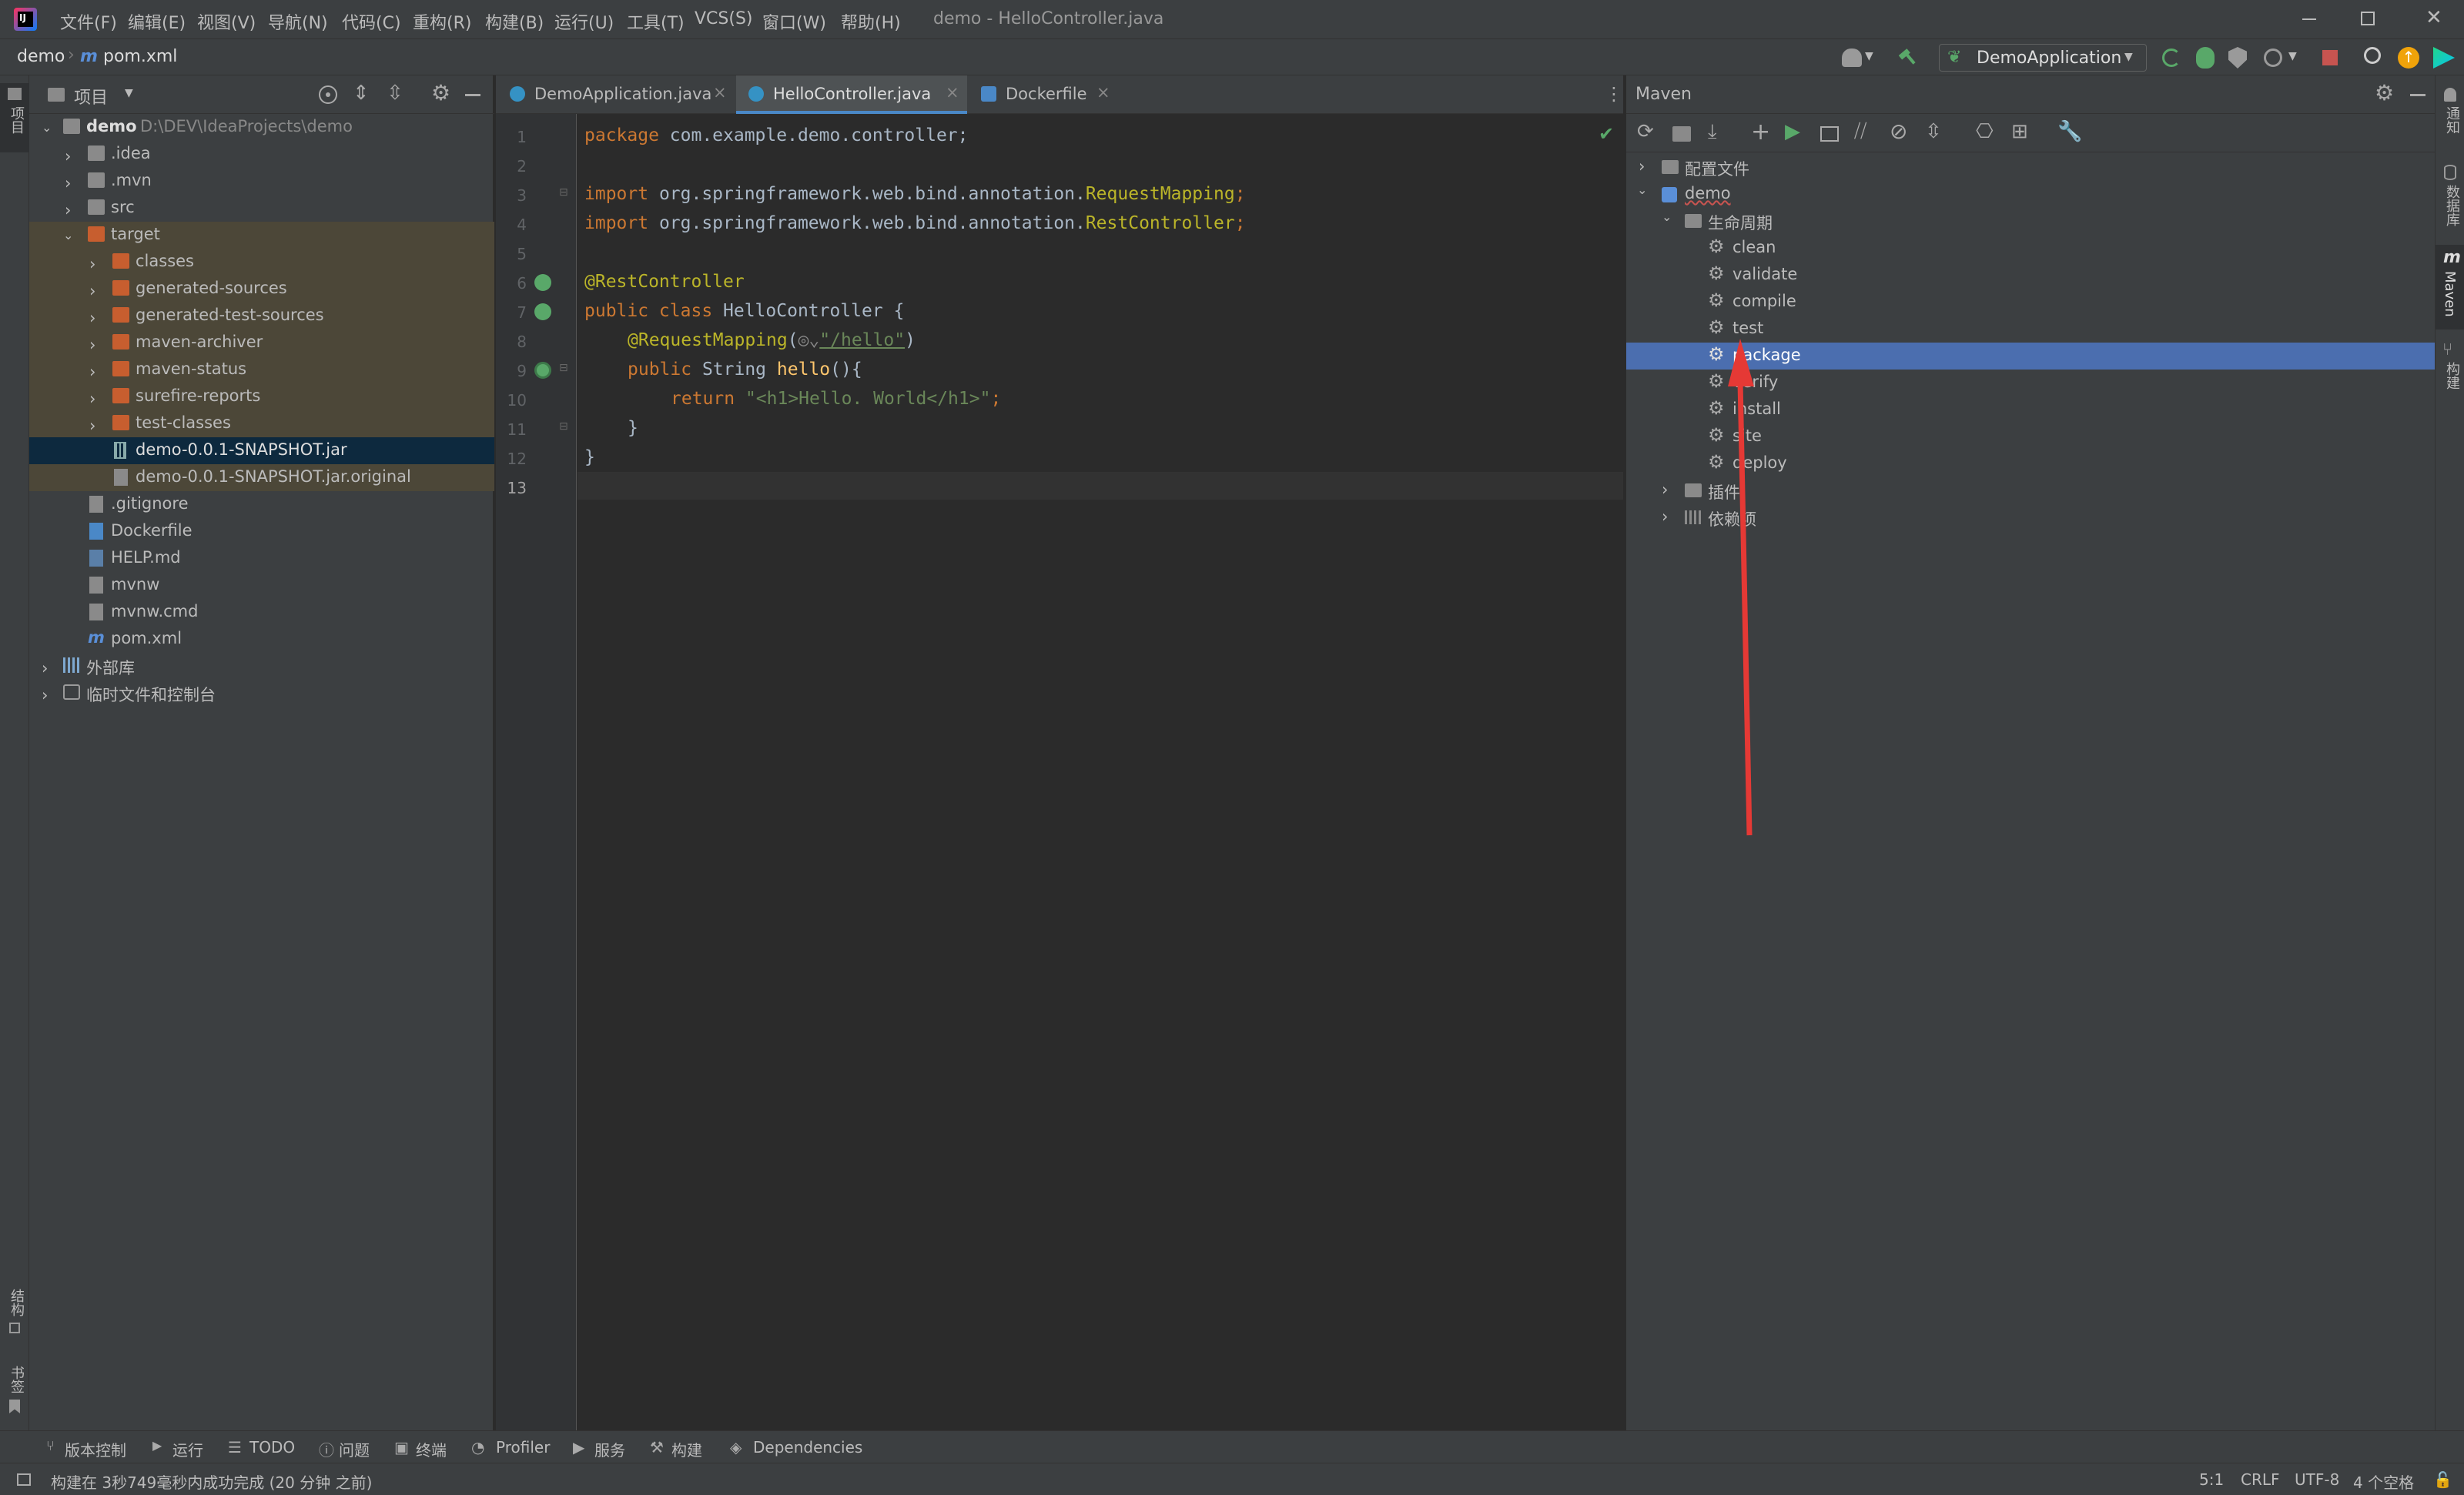 The image size is (2464, 1495). Describe the element at coordinates (261, 558) in the screenshot. I see `tree-row: HELP.md` at that location.